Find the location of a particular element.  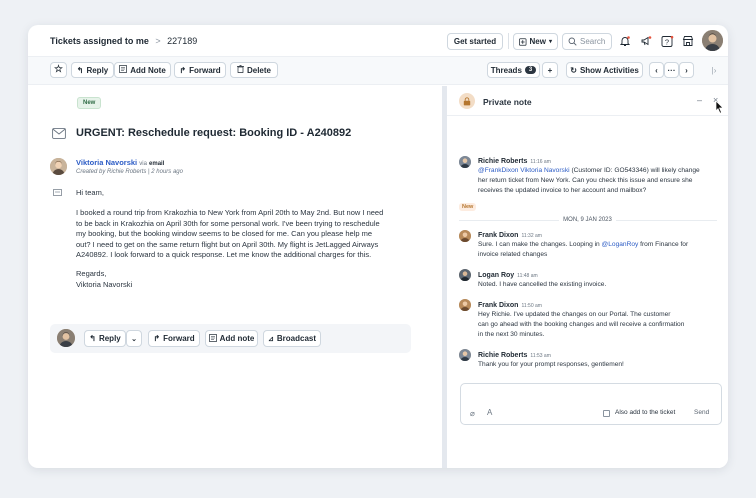

threads-count-badge: 3 is located at coordinates (530, 70).